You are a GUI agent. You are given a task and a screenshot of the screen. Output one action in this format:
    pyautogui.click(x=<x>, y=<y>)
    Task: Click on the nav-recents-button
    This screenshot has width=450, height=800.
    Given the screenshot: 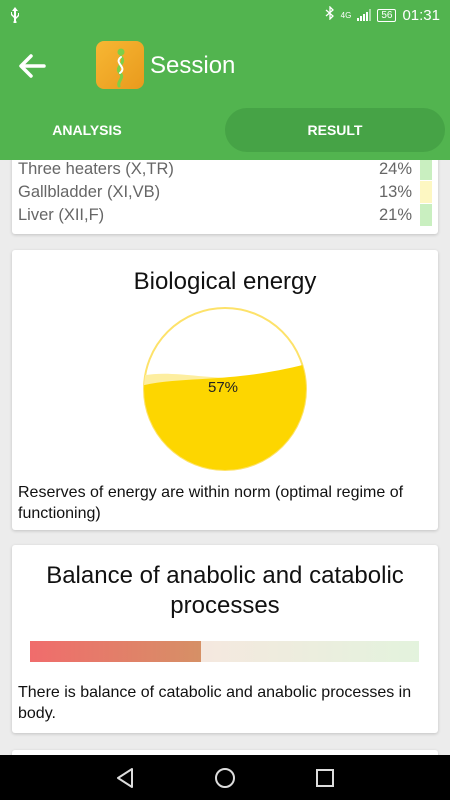 What is the action you would take?
    pyautogui.click(x=325, y=778)
    